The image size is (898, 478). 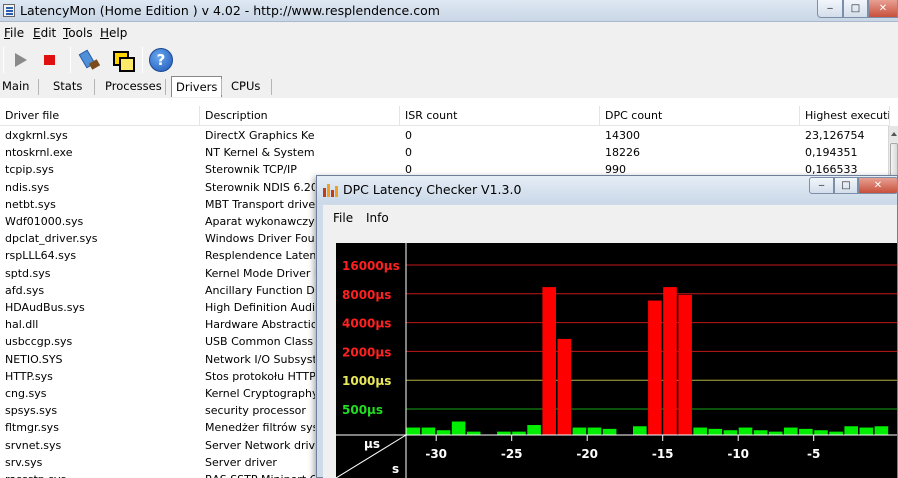 What do you see at coordinates (44, 33) in the screenshot?
I see `menu-edit: Edit` at bounding box center [44, 33].